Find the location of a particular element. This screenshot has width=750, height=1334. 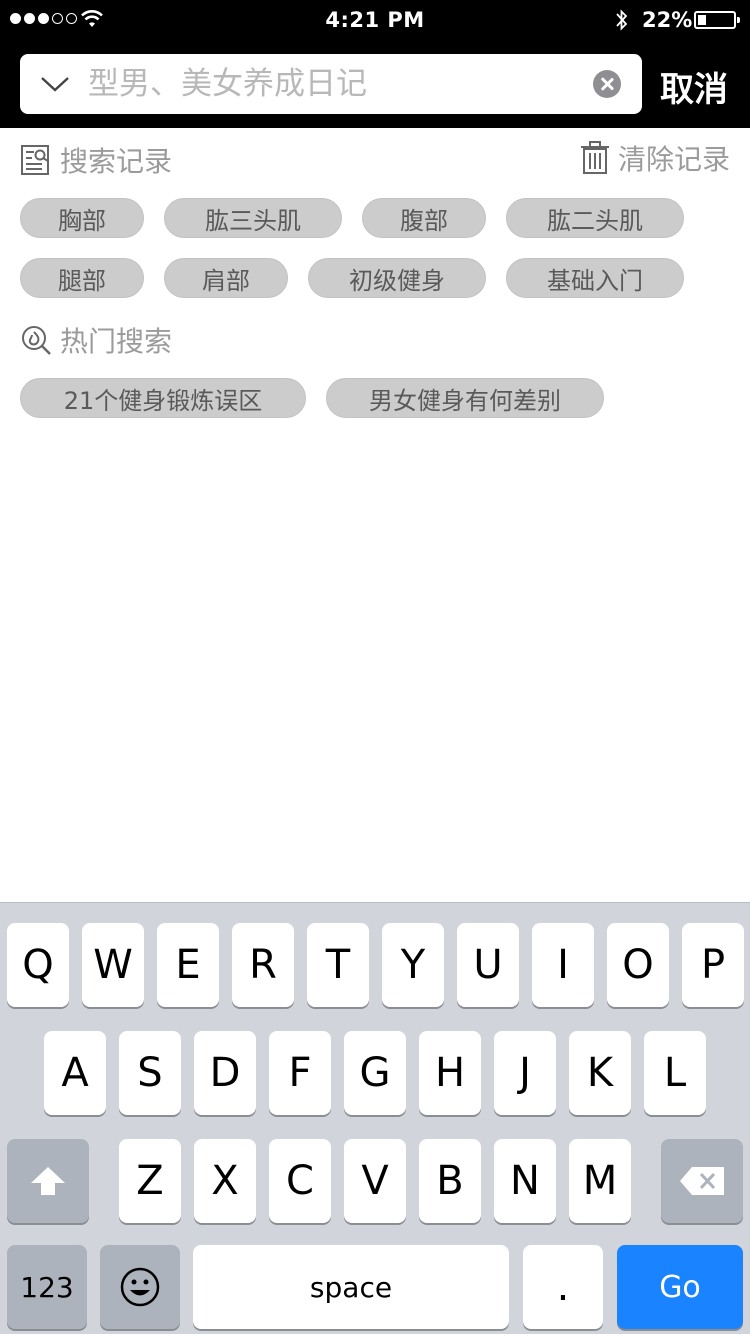

hot-tag: 21个健身锻炼误区 is located at coordinates (163, 398).